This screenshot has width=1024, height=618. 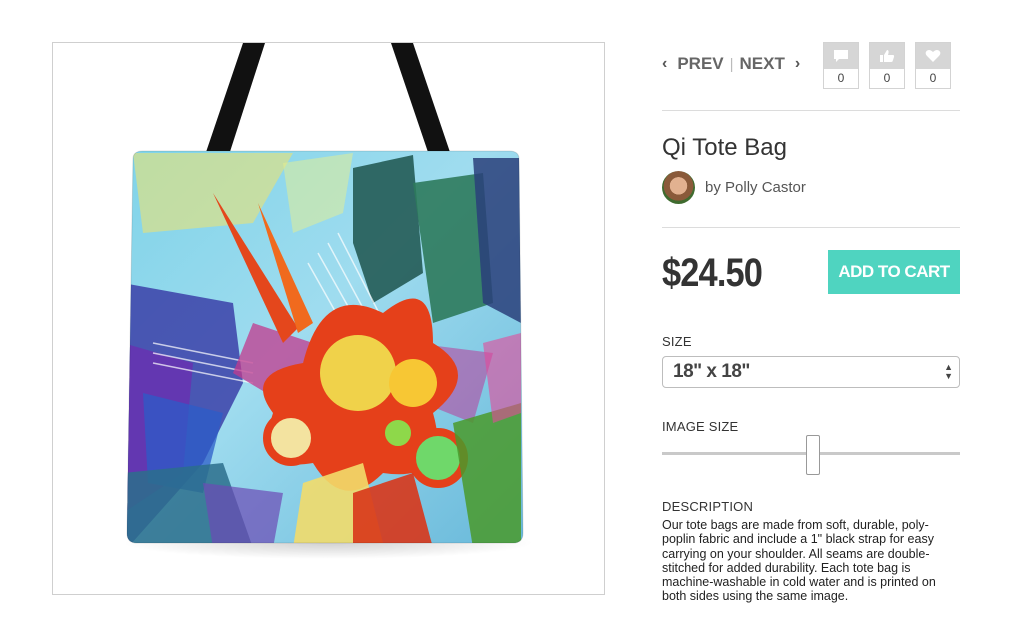 I want to click on product-price: $24.50, so click(x=712, y=273).